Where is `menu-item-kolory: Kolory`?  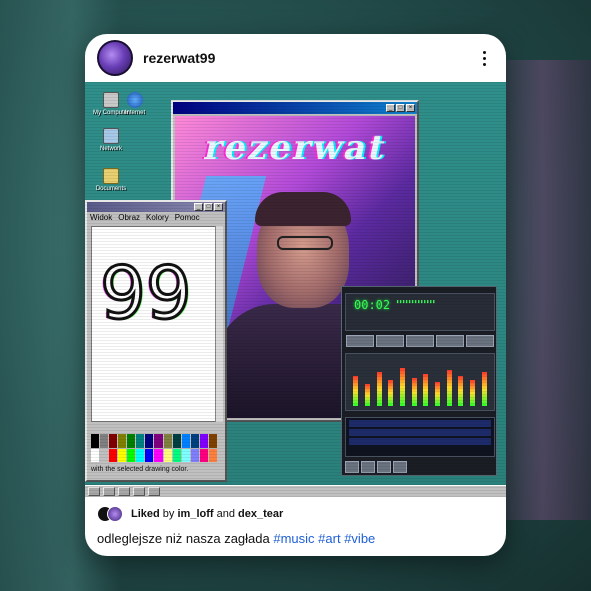
menu-item-kolory: Kolory is located at coordinates (157, 217).